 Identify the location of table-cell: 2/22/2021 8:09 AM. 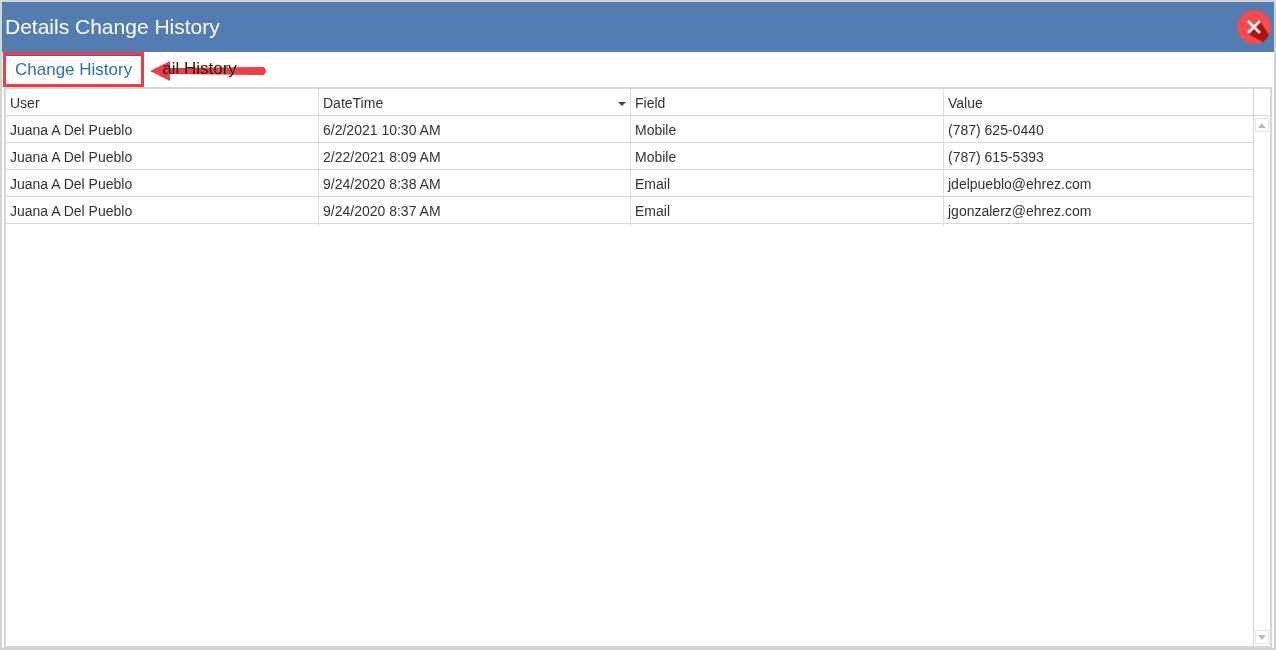
(474, 157).